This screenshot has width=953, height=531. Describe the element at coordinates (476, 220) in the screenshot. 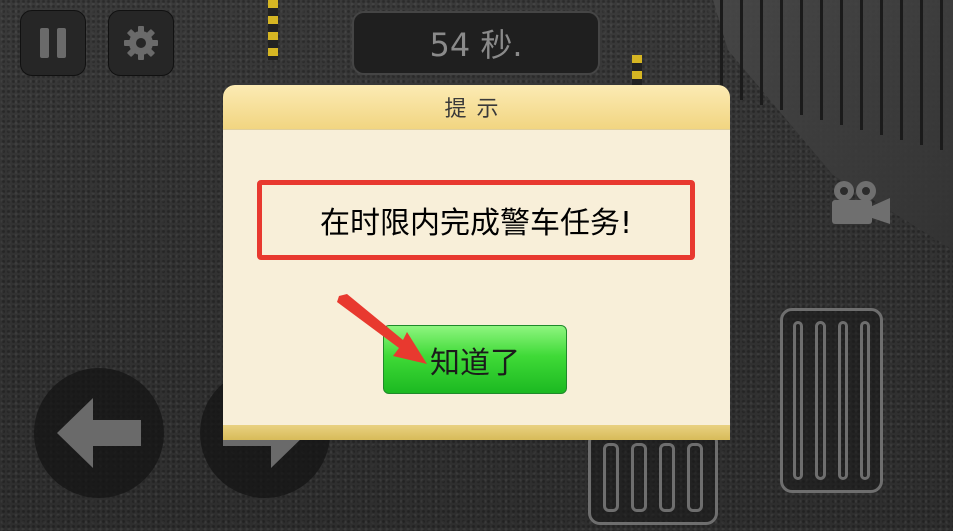

I see `dialog-message: 在时限内完成警车任务!` at that location.